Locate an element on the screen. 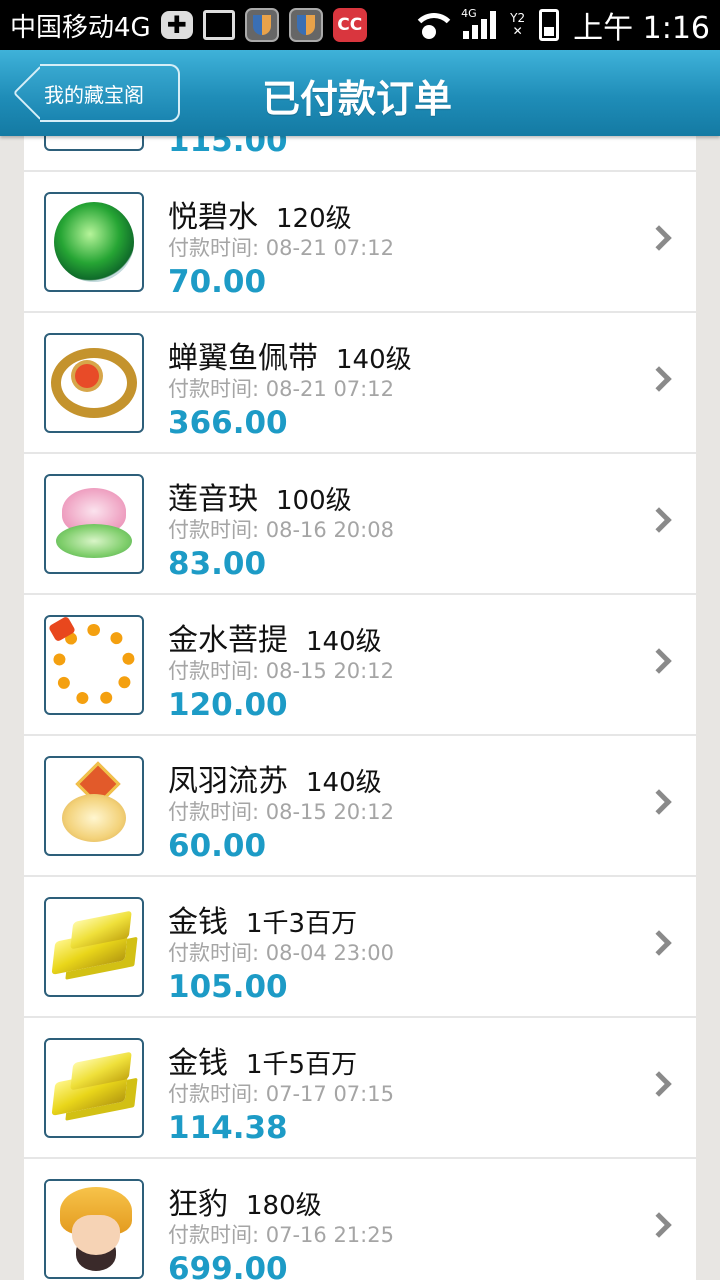  item-level: 180级 is located at coordinates (284, 1206).